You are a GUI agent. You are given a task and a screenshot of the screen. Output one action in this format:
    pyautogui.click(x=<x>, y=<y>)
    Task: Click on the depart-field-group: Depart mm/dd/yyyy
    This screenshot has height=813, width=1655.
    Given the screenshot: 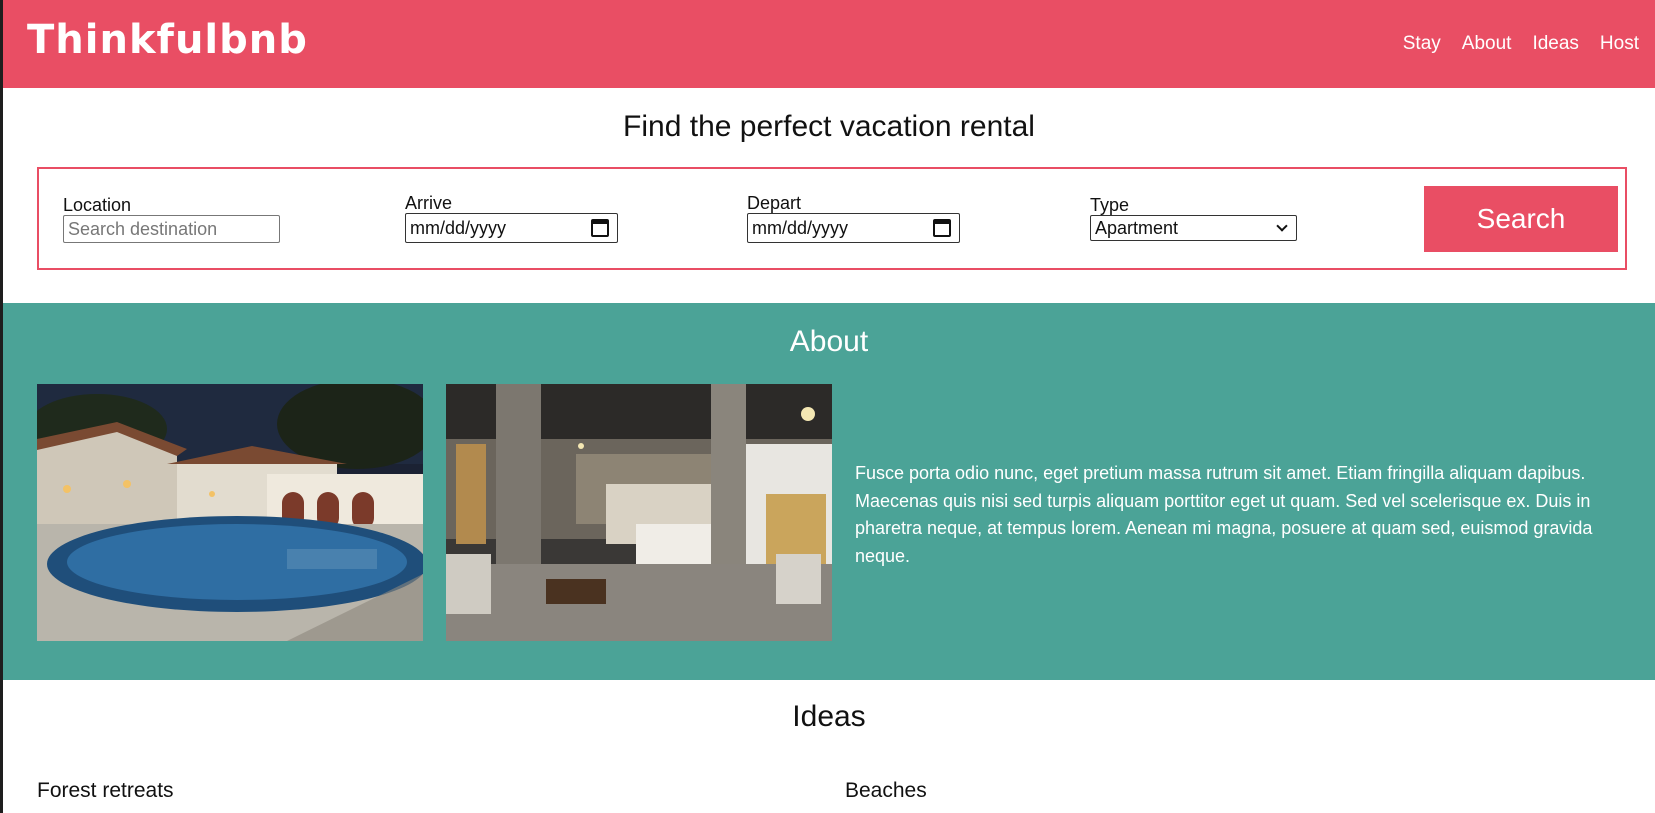 What is the action you would take?
    pyautogui.click(x=853, y=218)
    